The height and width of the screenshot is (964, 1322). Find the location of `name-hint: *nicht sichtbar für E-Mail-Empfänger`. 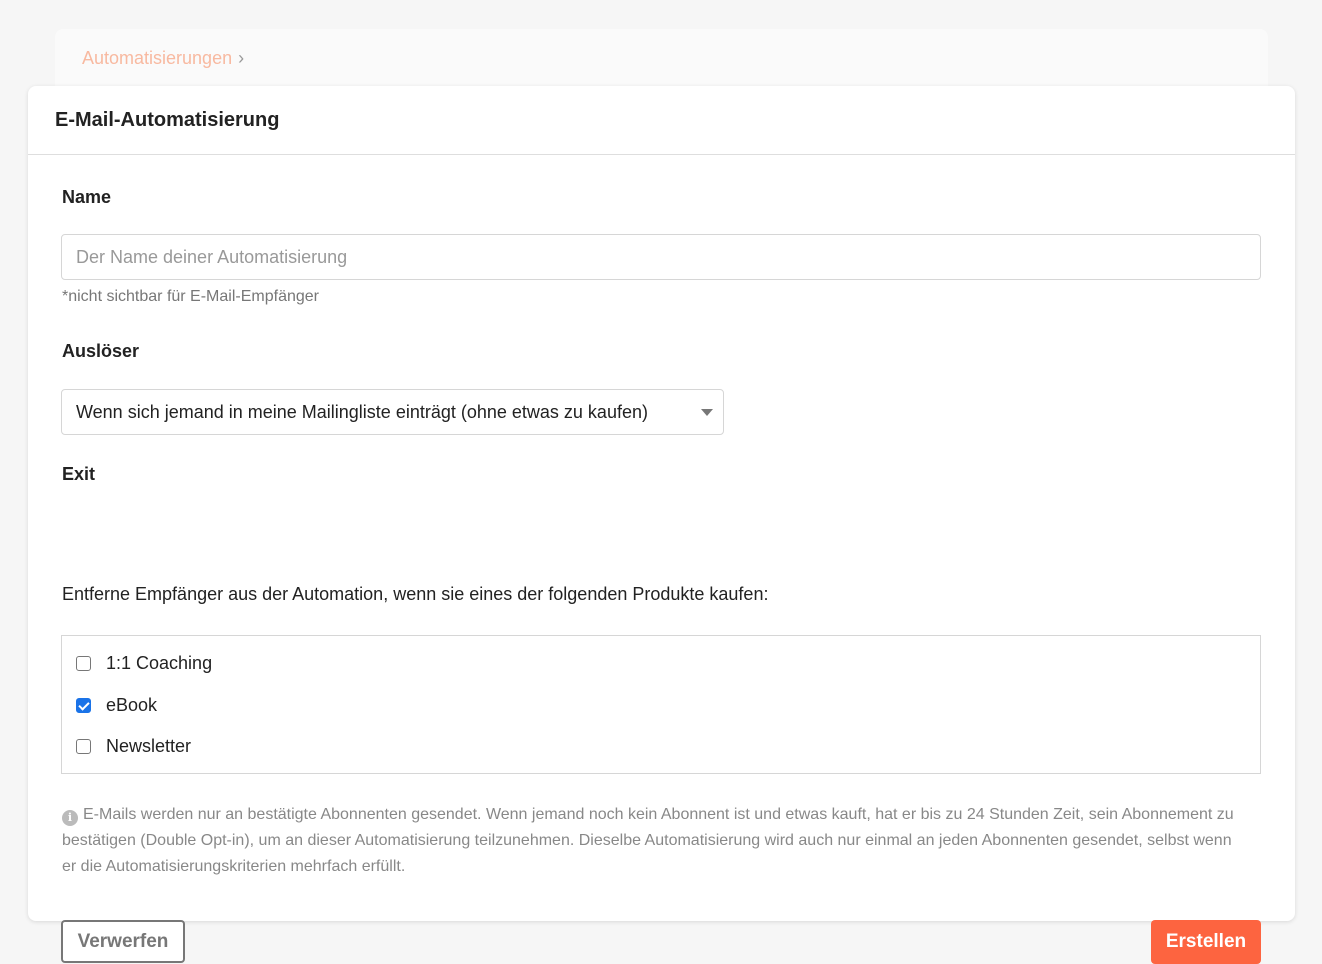

name-hint: *nicht sichtbar für E-Mail-Empfänger is located at coordinates (190, 296).